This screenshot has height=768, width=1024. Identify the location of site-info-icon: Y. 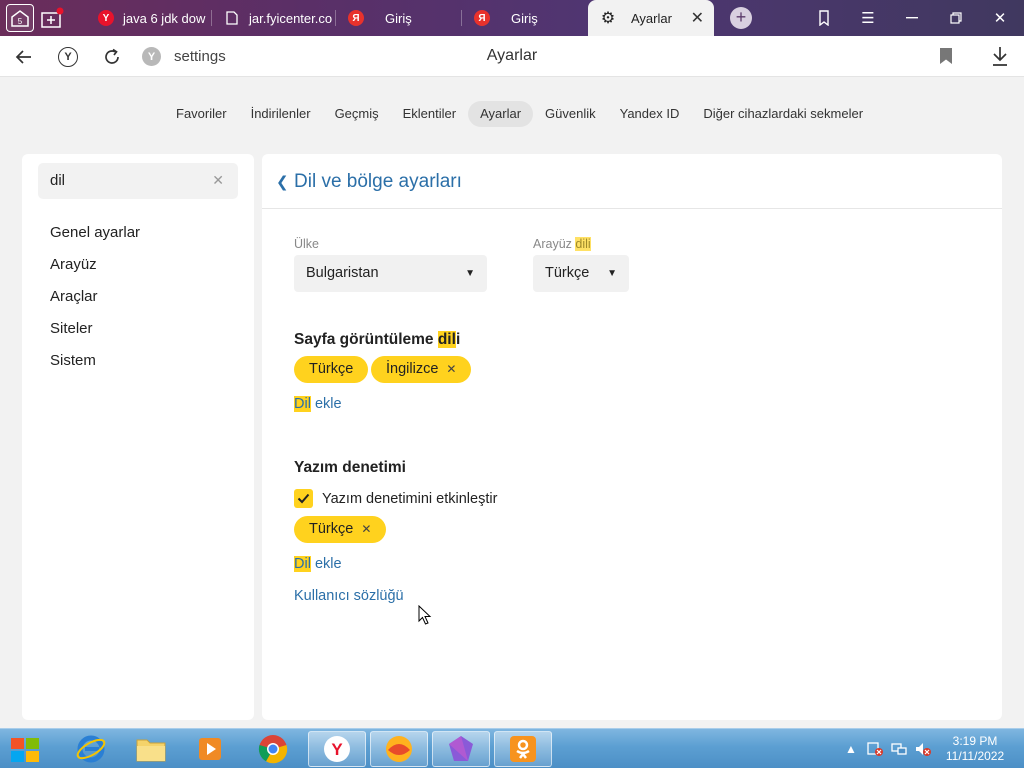
(151, 56).